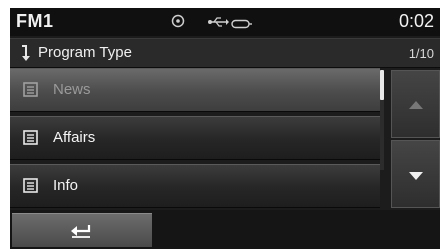 This screenshot has width=440, height=249. I want to click on list-item-label: News, so click(72, 89).